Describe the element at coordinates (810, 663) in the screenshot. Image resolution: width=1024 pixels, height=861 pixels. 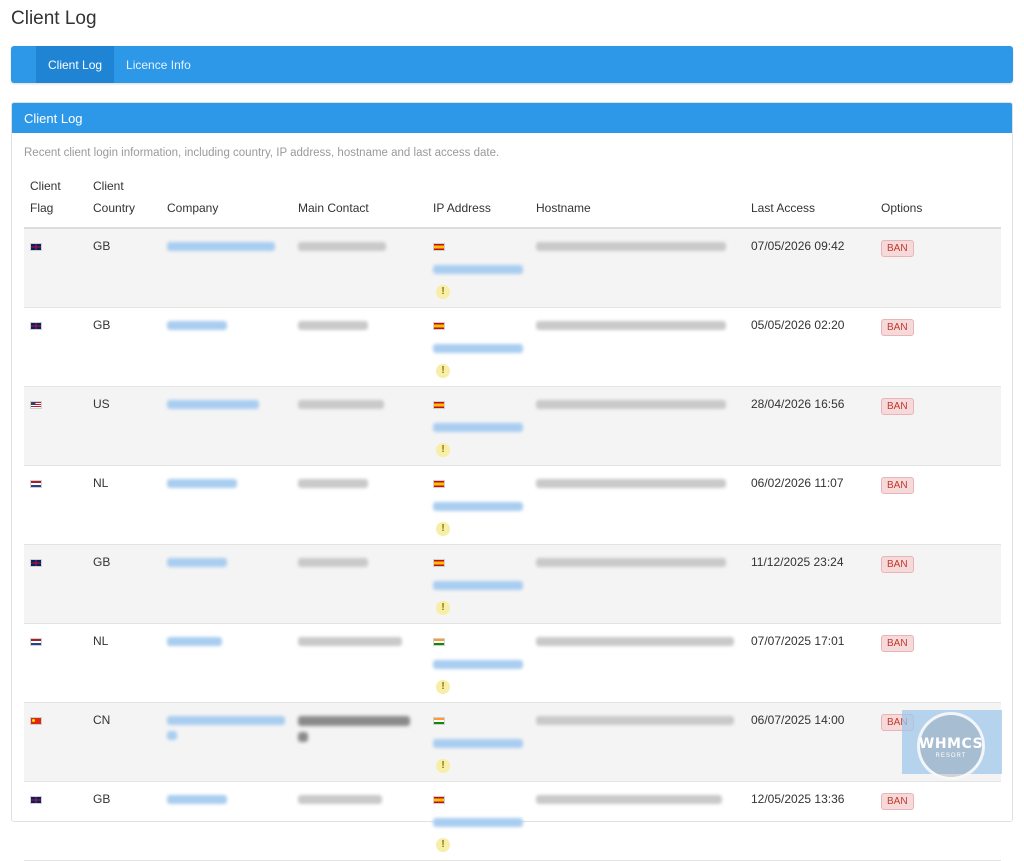
I see `last-access-cell: 07/07/2025 17:01` at that location.